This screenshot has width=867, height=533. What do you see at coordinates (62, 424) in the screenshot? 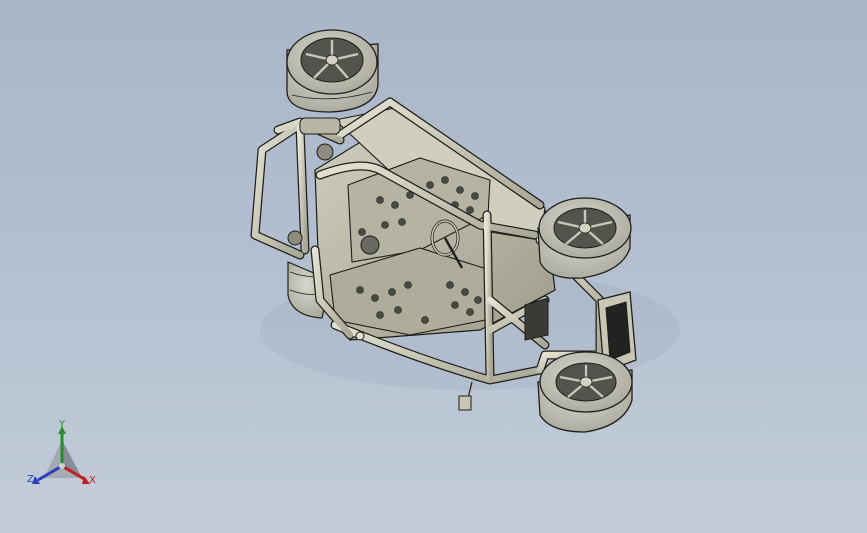
I see `triad-y-label: Y` at bounding box center [62, 424].